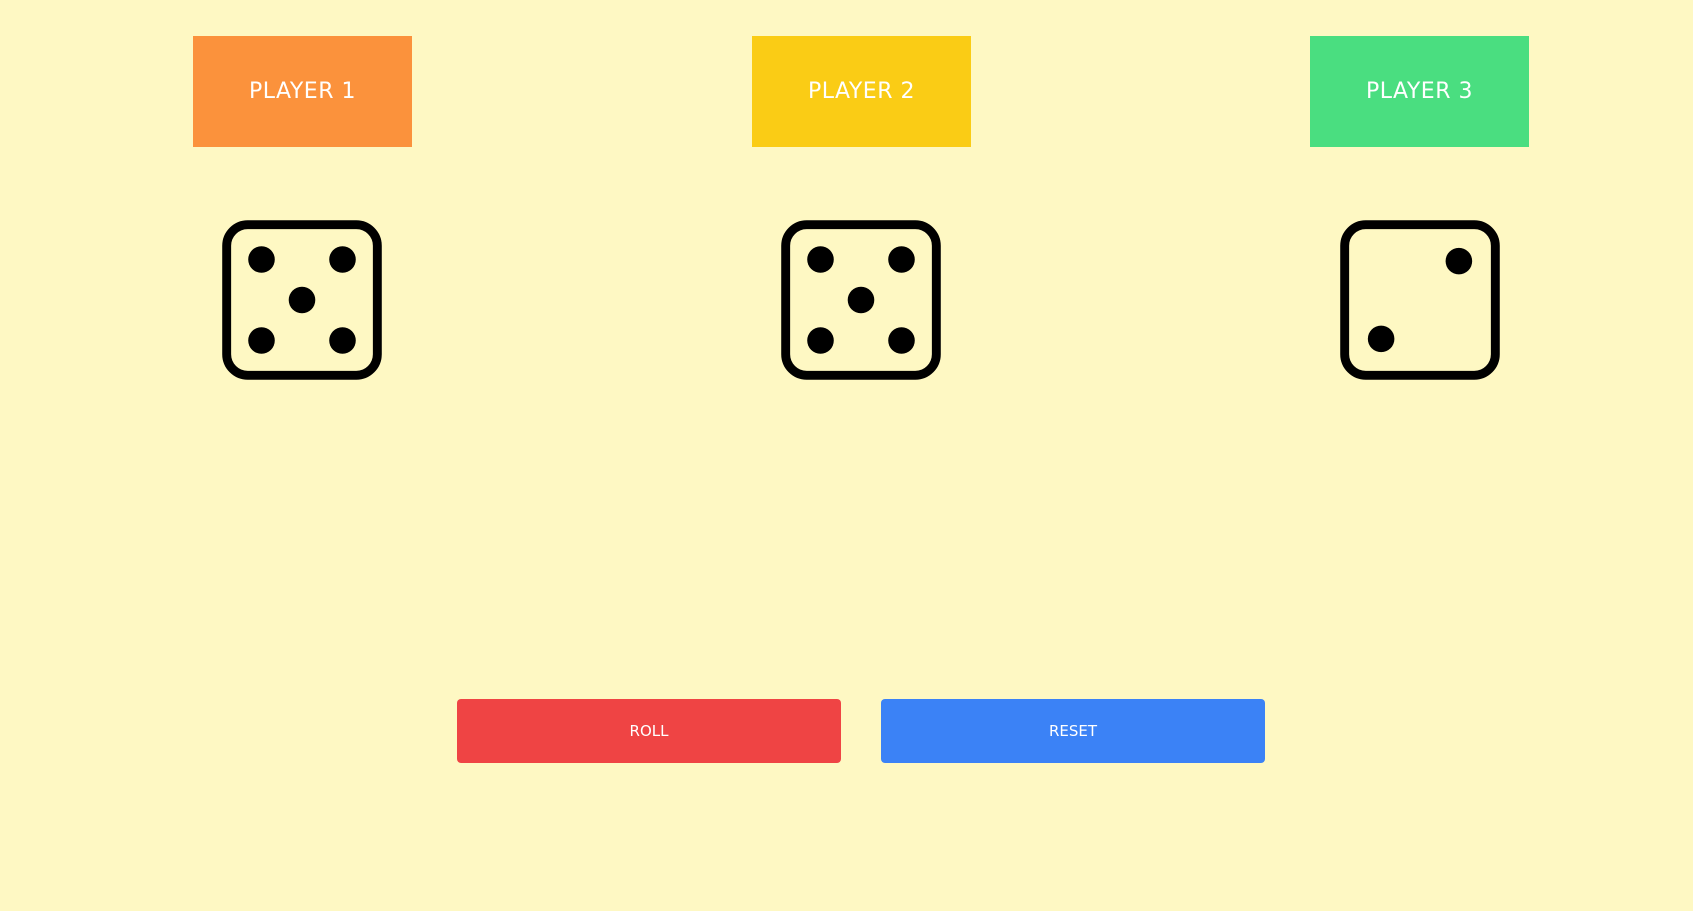  I want to click on dice-two-icon, so click(1420, 300).